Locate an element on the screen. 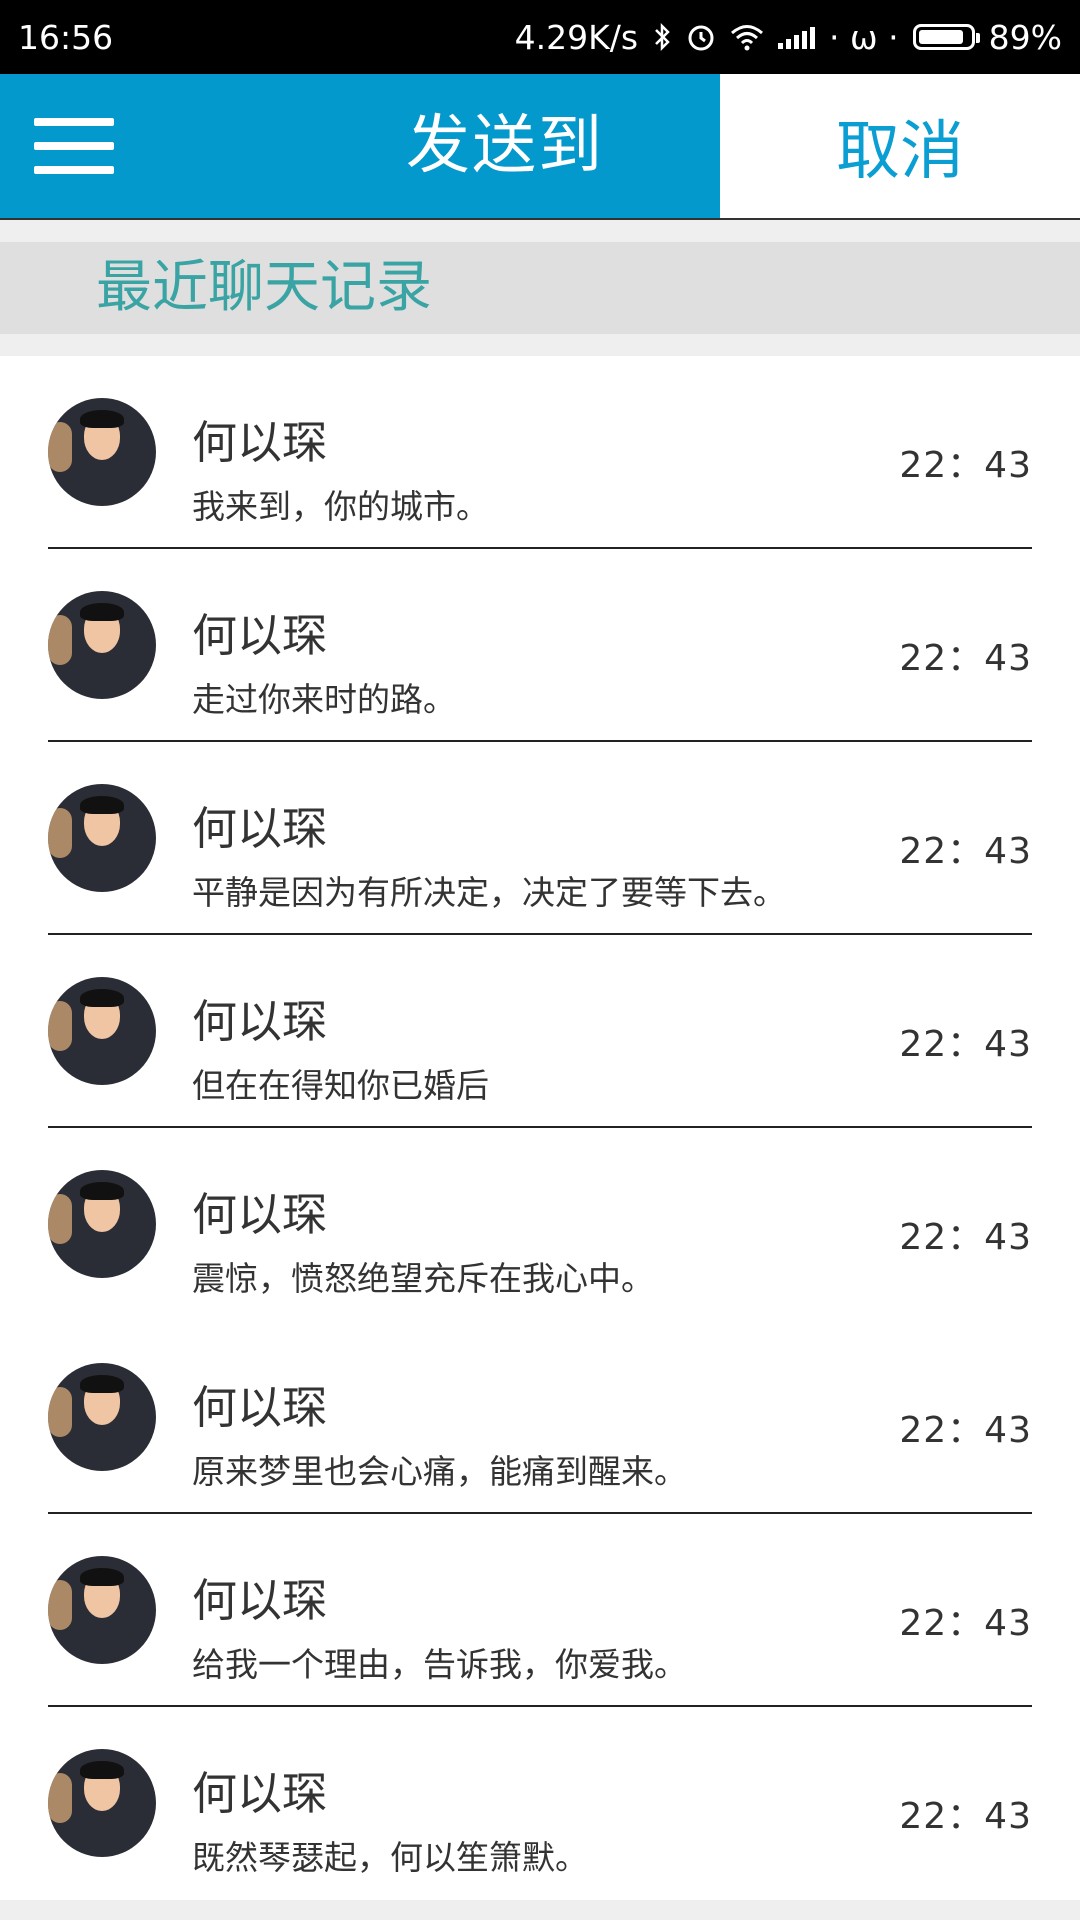 This screenshot has height=1920, width=1080. chat-list-item: 何以琛 走过你来时的路。 22：43 is located at coordinates (540, 645).